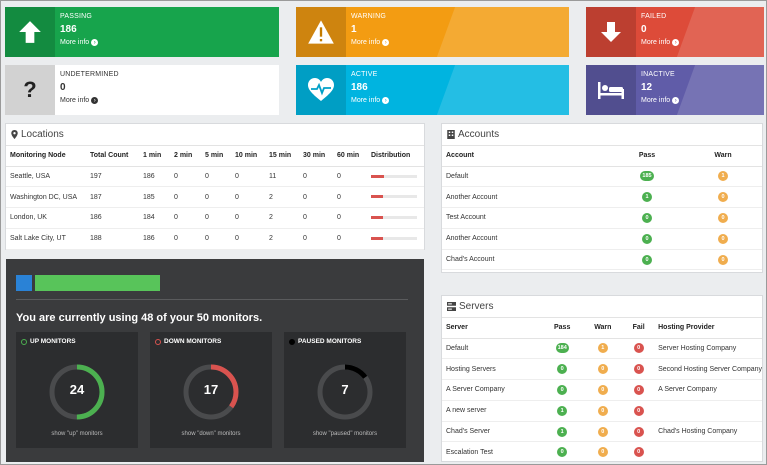  Describe the element at coordinates (451, 134) in the screenshot. I see `building-icon` at that location.